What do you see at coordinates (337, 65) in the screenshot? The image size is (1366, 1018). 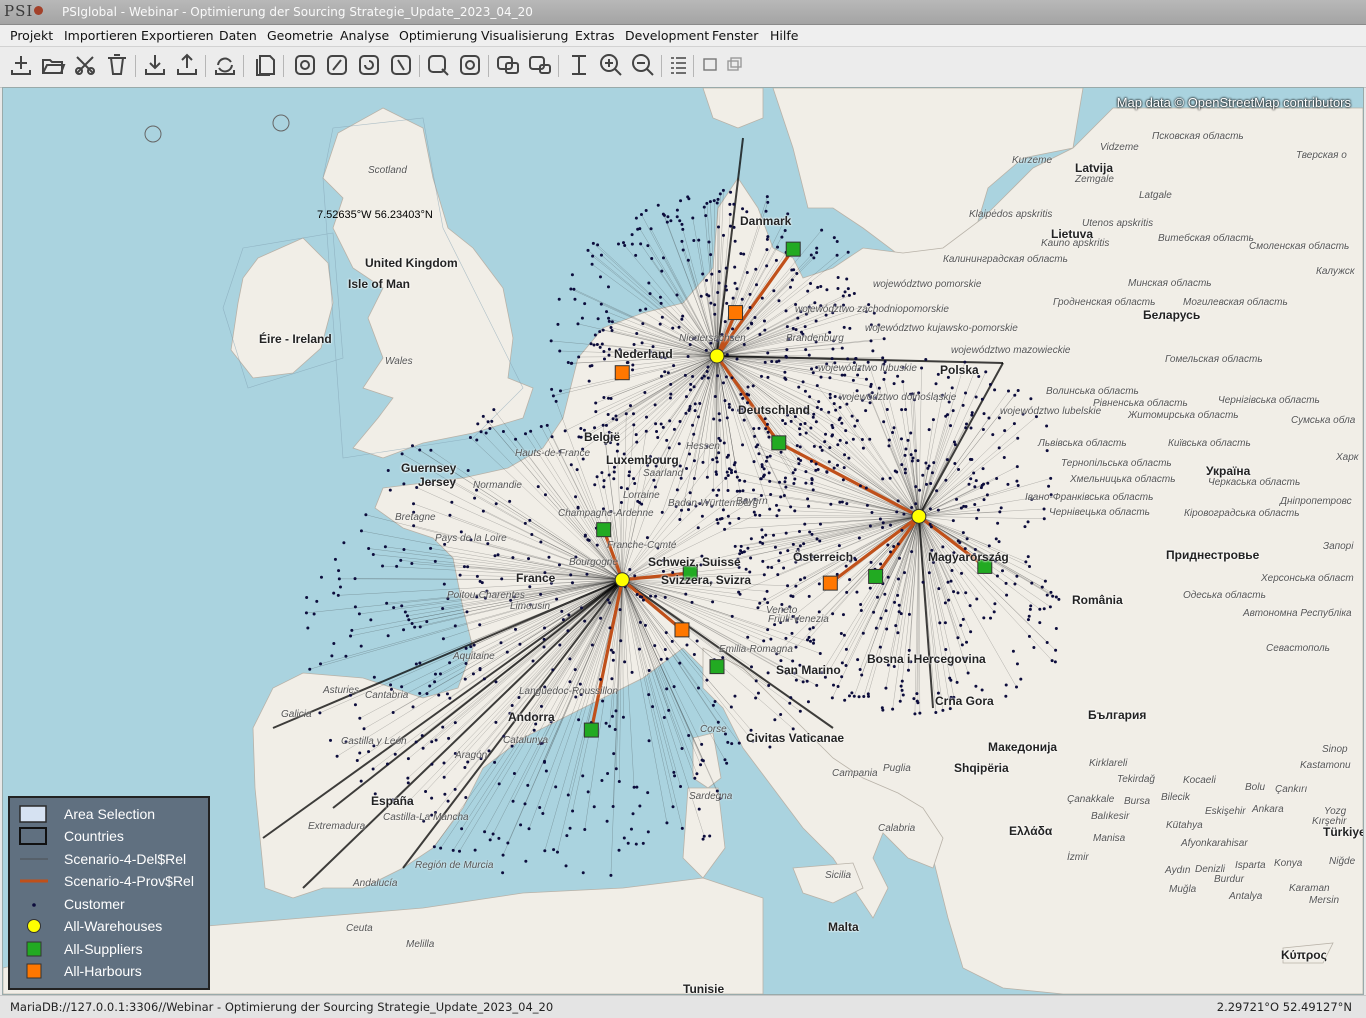 I see `select-2-icon` at bounding box center [337, 65].